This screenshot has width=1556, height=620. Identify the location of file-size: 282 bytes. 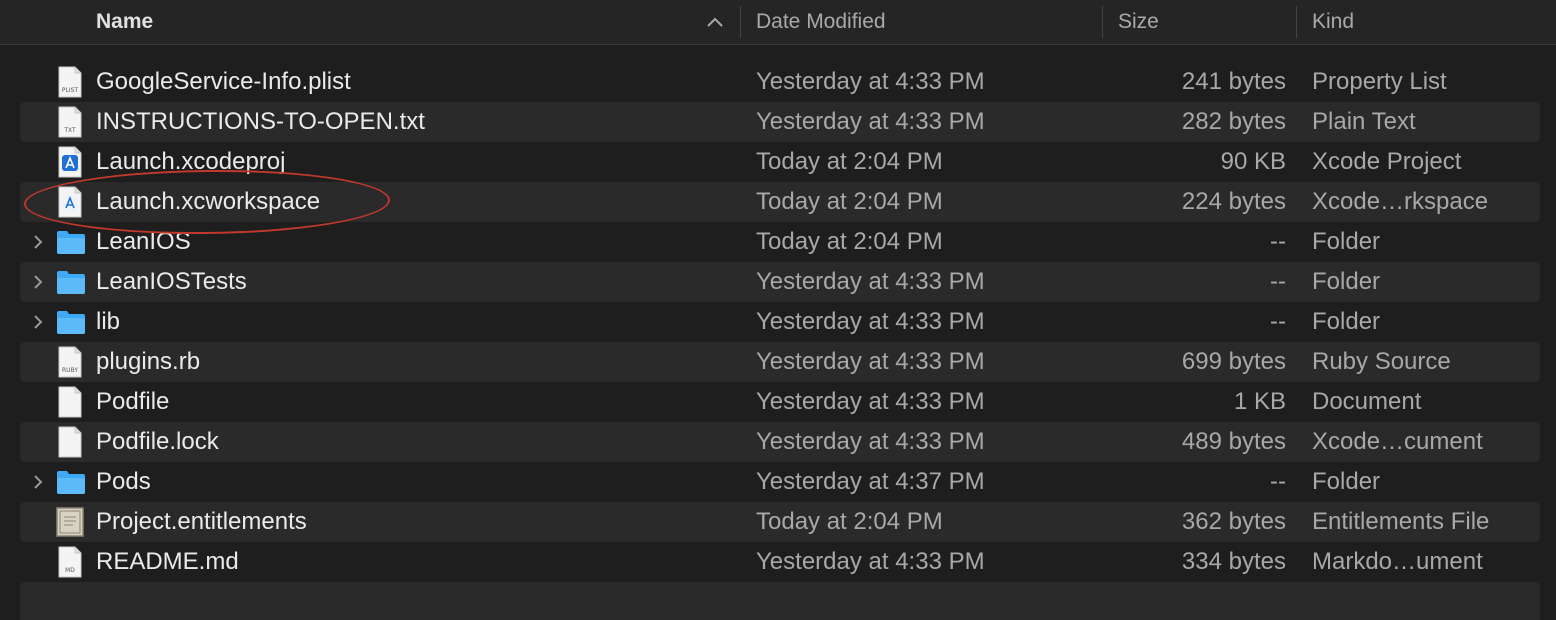
(1233, 121).